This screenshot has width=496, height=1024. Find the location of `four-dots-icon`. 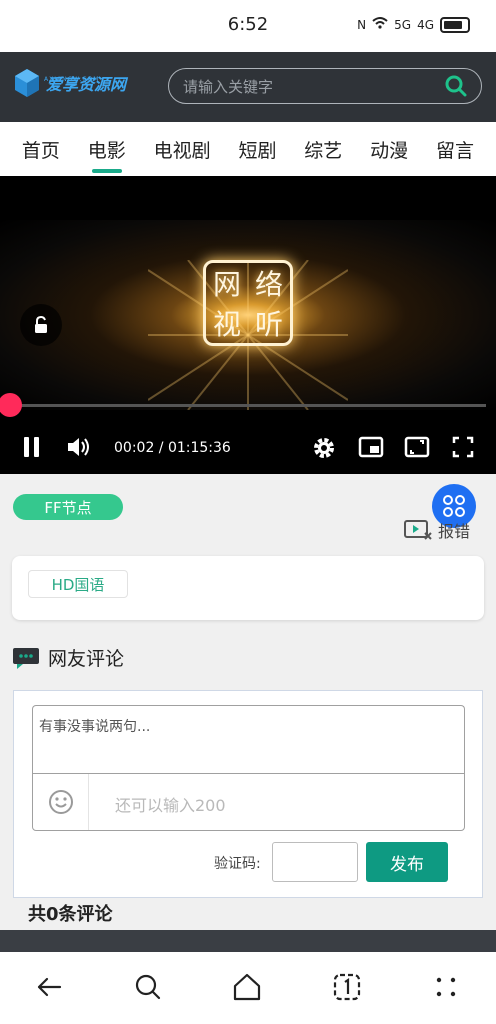

four-dots-icon is located at coordinates (446, 987).